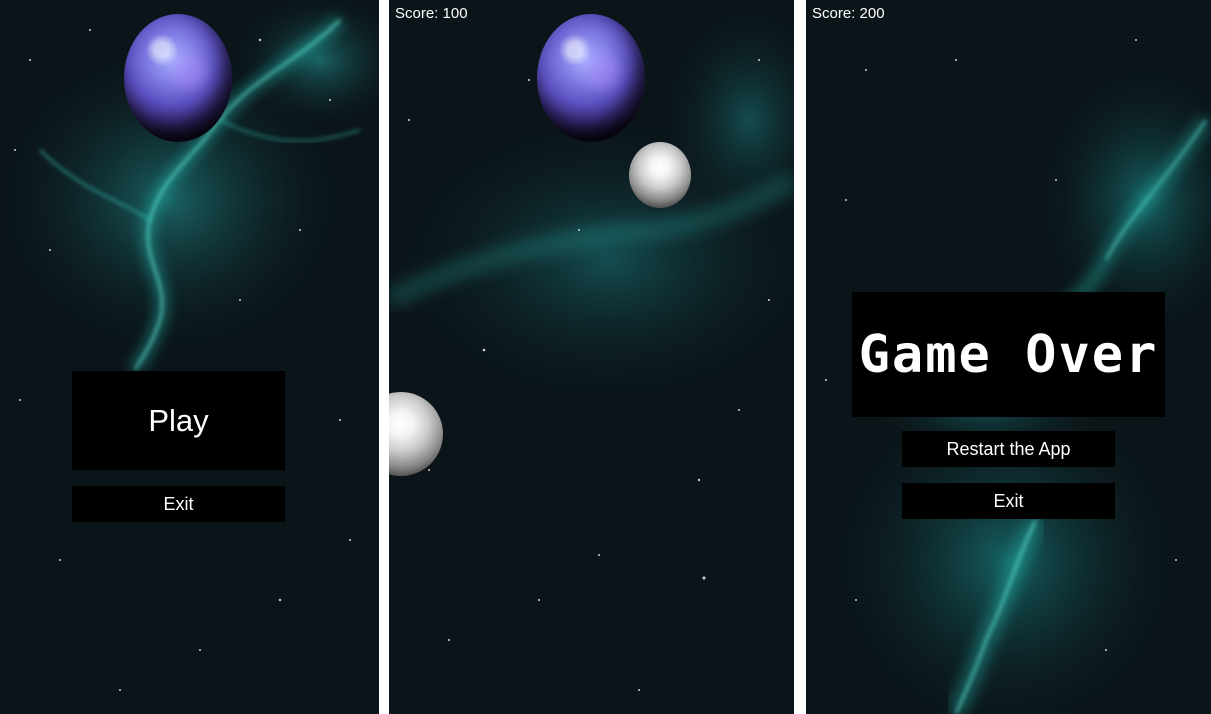 Image resolution: width=1211 pixels, height=714 pixels. I want to click on score-label: Score: 200, so click(848, 13).